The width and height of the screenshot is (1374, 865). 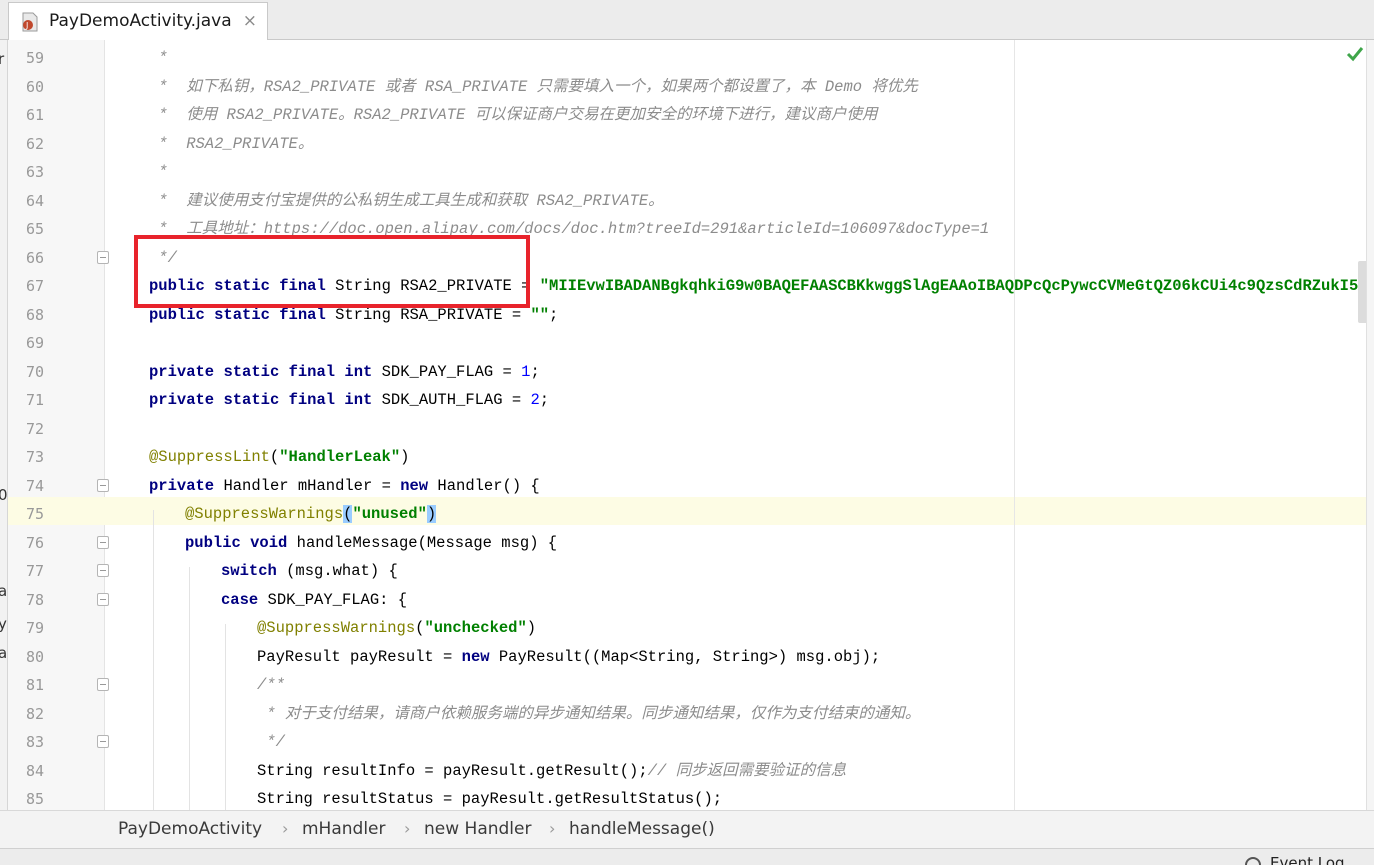 What do you see at coordinates (3, 624) in the screenshot?
I see `panel-char: y` at bounding box center [3, 624].